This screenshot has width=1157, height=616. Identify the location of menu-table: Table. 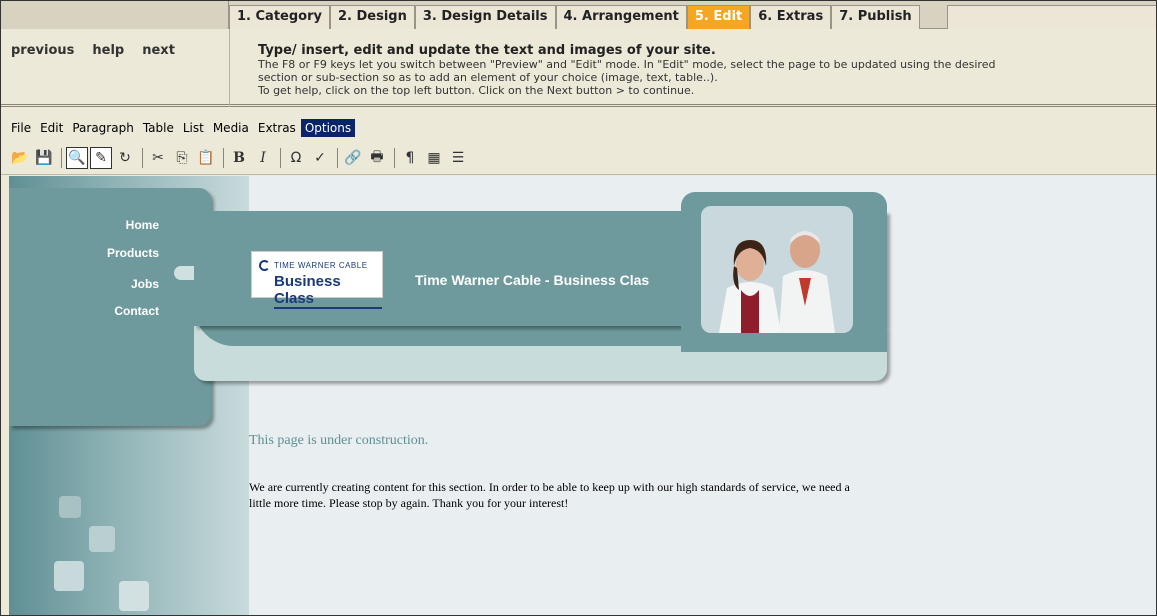
(158, 128).